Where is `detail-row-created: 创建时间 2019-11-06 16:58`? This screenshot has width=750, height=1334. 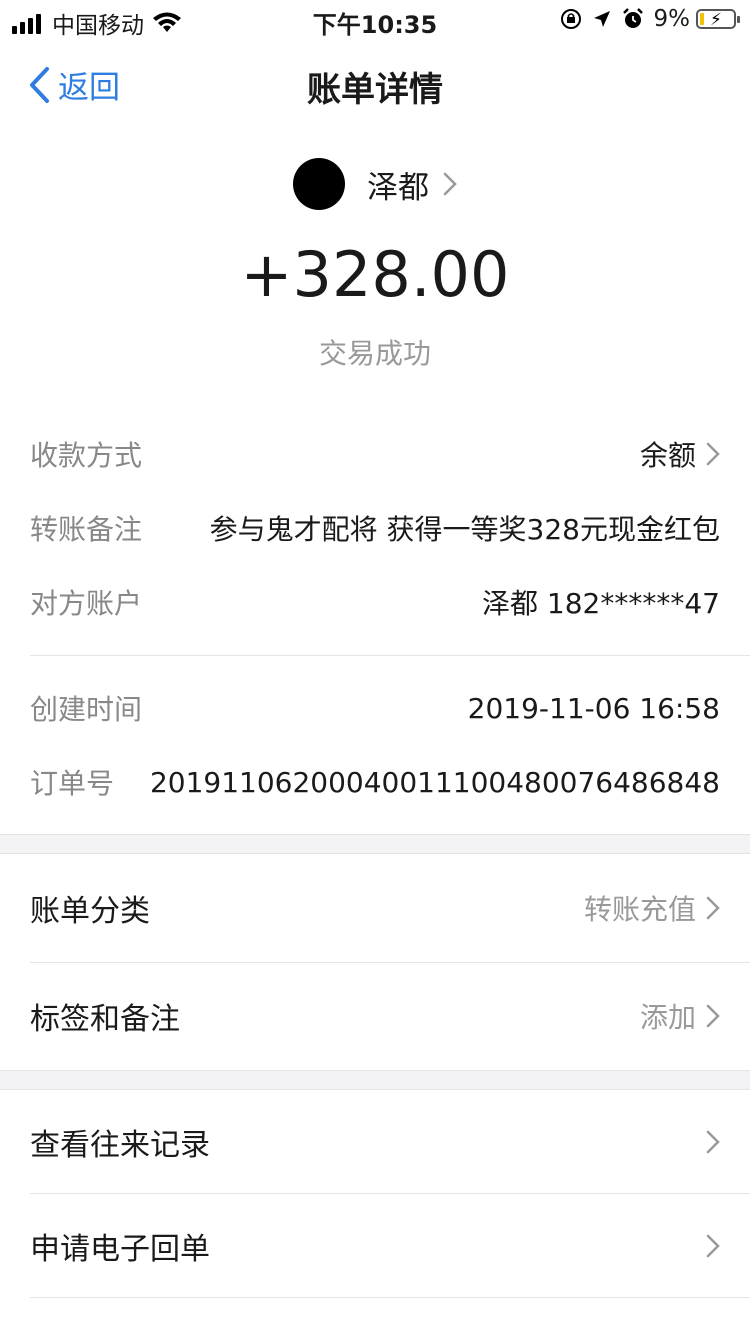
detail-row-created: 创建时间 2019-11-06 16:58 is located at coordinates (375, 708).